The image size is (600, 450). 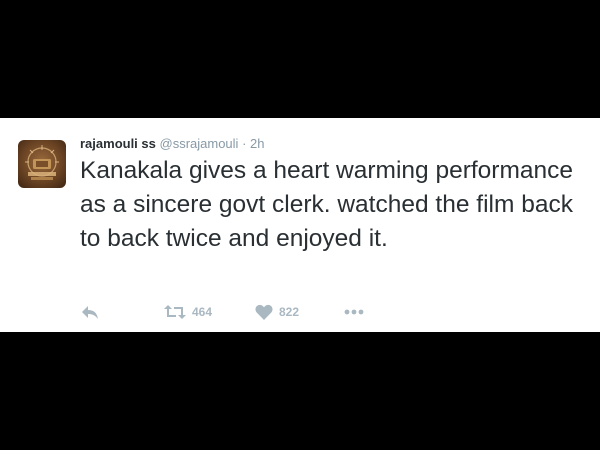 I want to click on avatar, so click(x=42, y=164).